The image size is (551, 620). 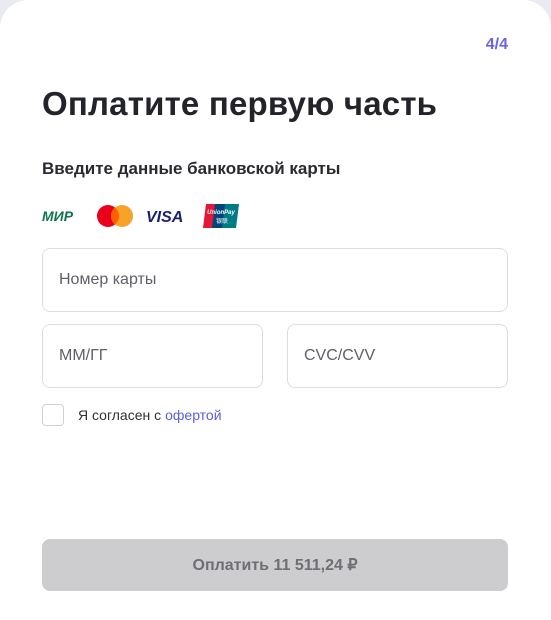 I want to click on mastercard-logo-icon, so click(x=115, y=216).